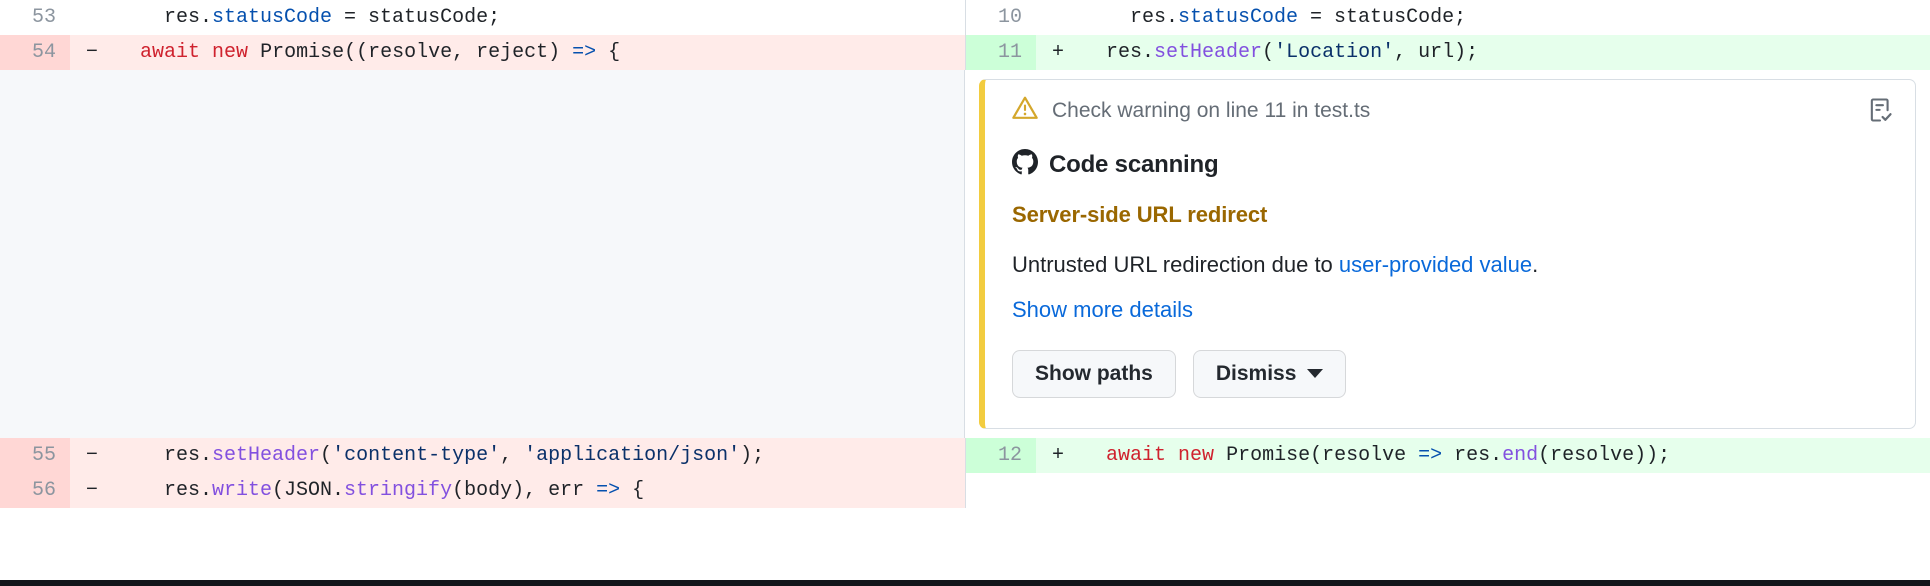 The width and height of the screenshot is (1930, 586). What do you see at coordinates (35, 455) in the screenshot?
I see `line-number-left: 55` at bounding box center [35, 455].